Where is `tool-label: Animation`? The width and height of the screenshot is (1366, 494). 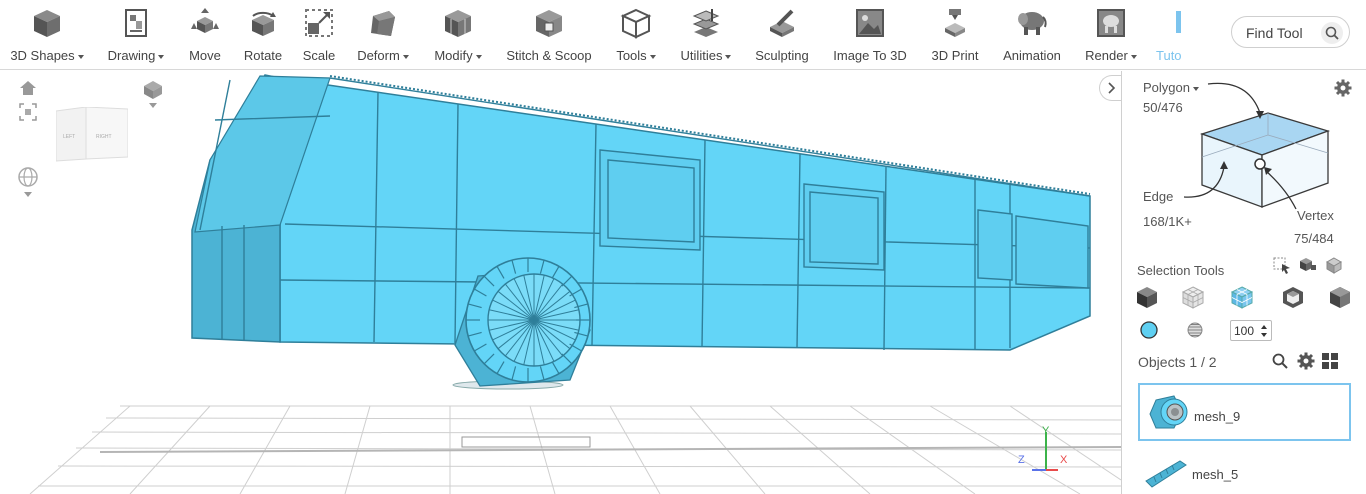 tool-label: Animation is located at coordinates (1032, 55).